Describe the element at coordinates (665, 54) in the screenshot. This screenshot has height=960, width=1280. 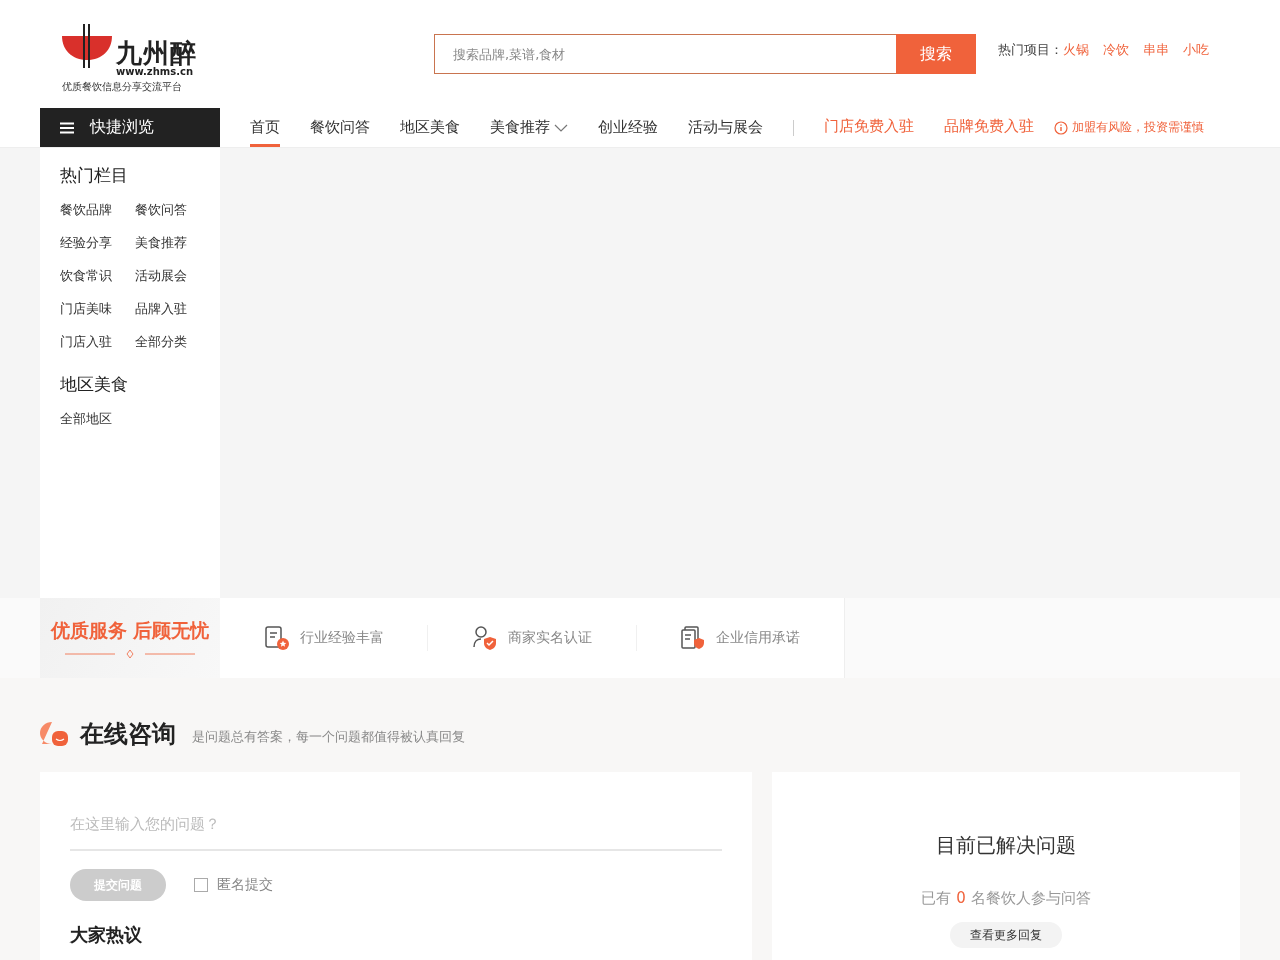
I see `search-field: 搜索品牌,菜谱,食材` at that location.